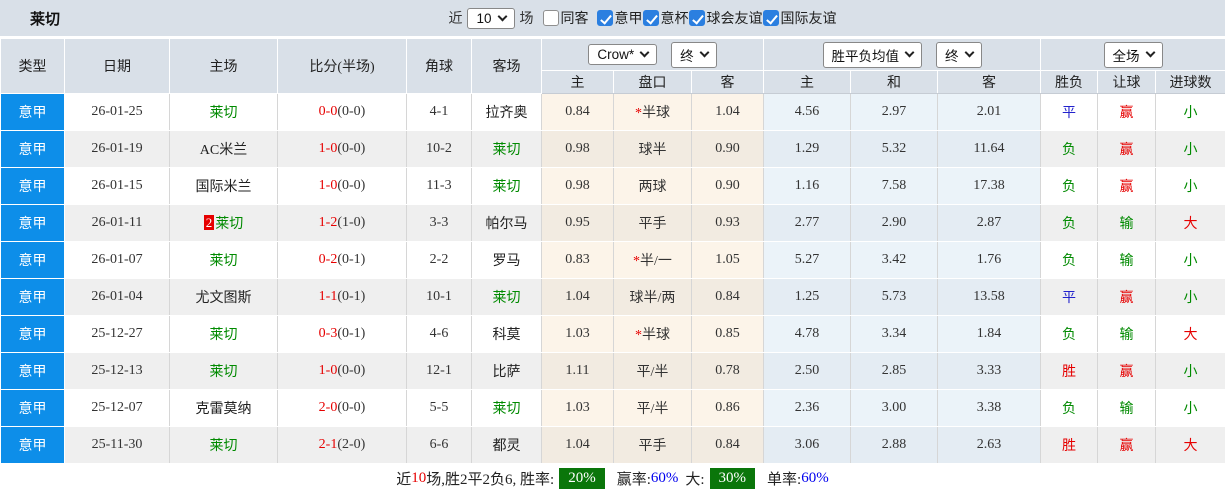 The image size is (1225, 496). What do you see at coordinates (506, 261) in the screenshot?
I see `team-name: 罗马` at bounding box center [506, 261].